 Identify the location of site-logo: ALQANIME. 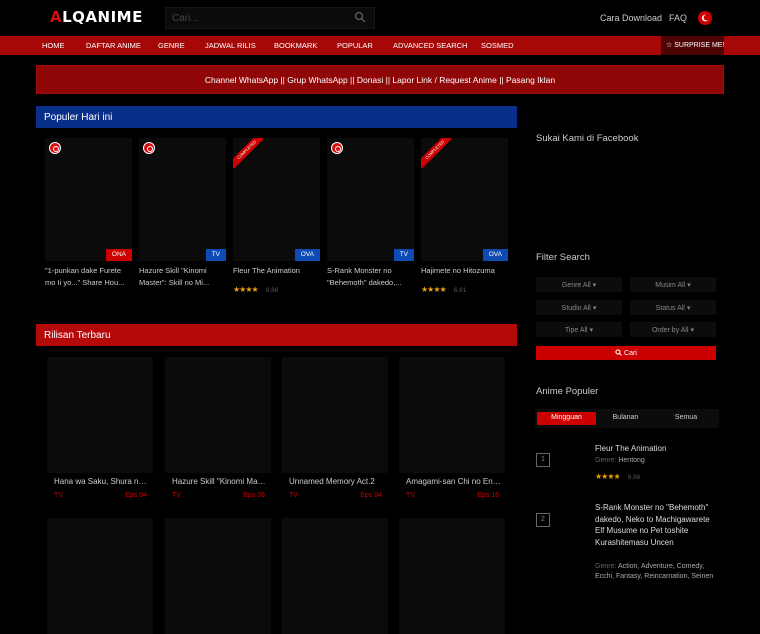
(96, 17).